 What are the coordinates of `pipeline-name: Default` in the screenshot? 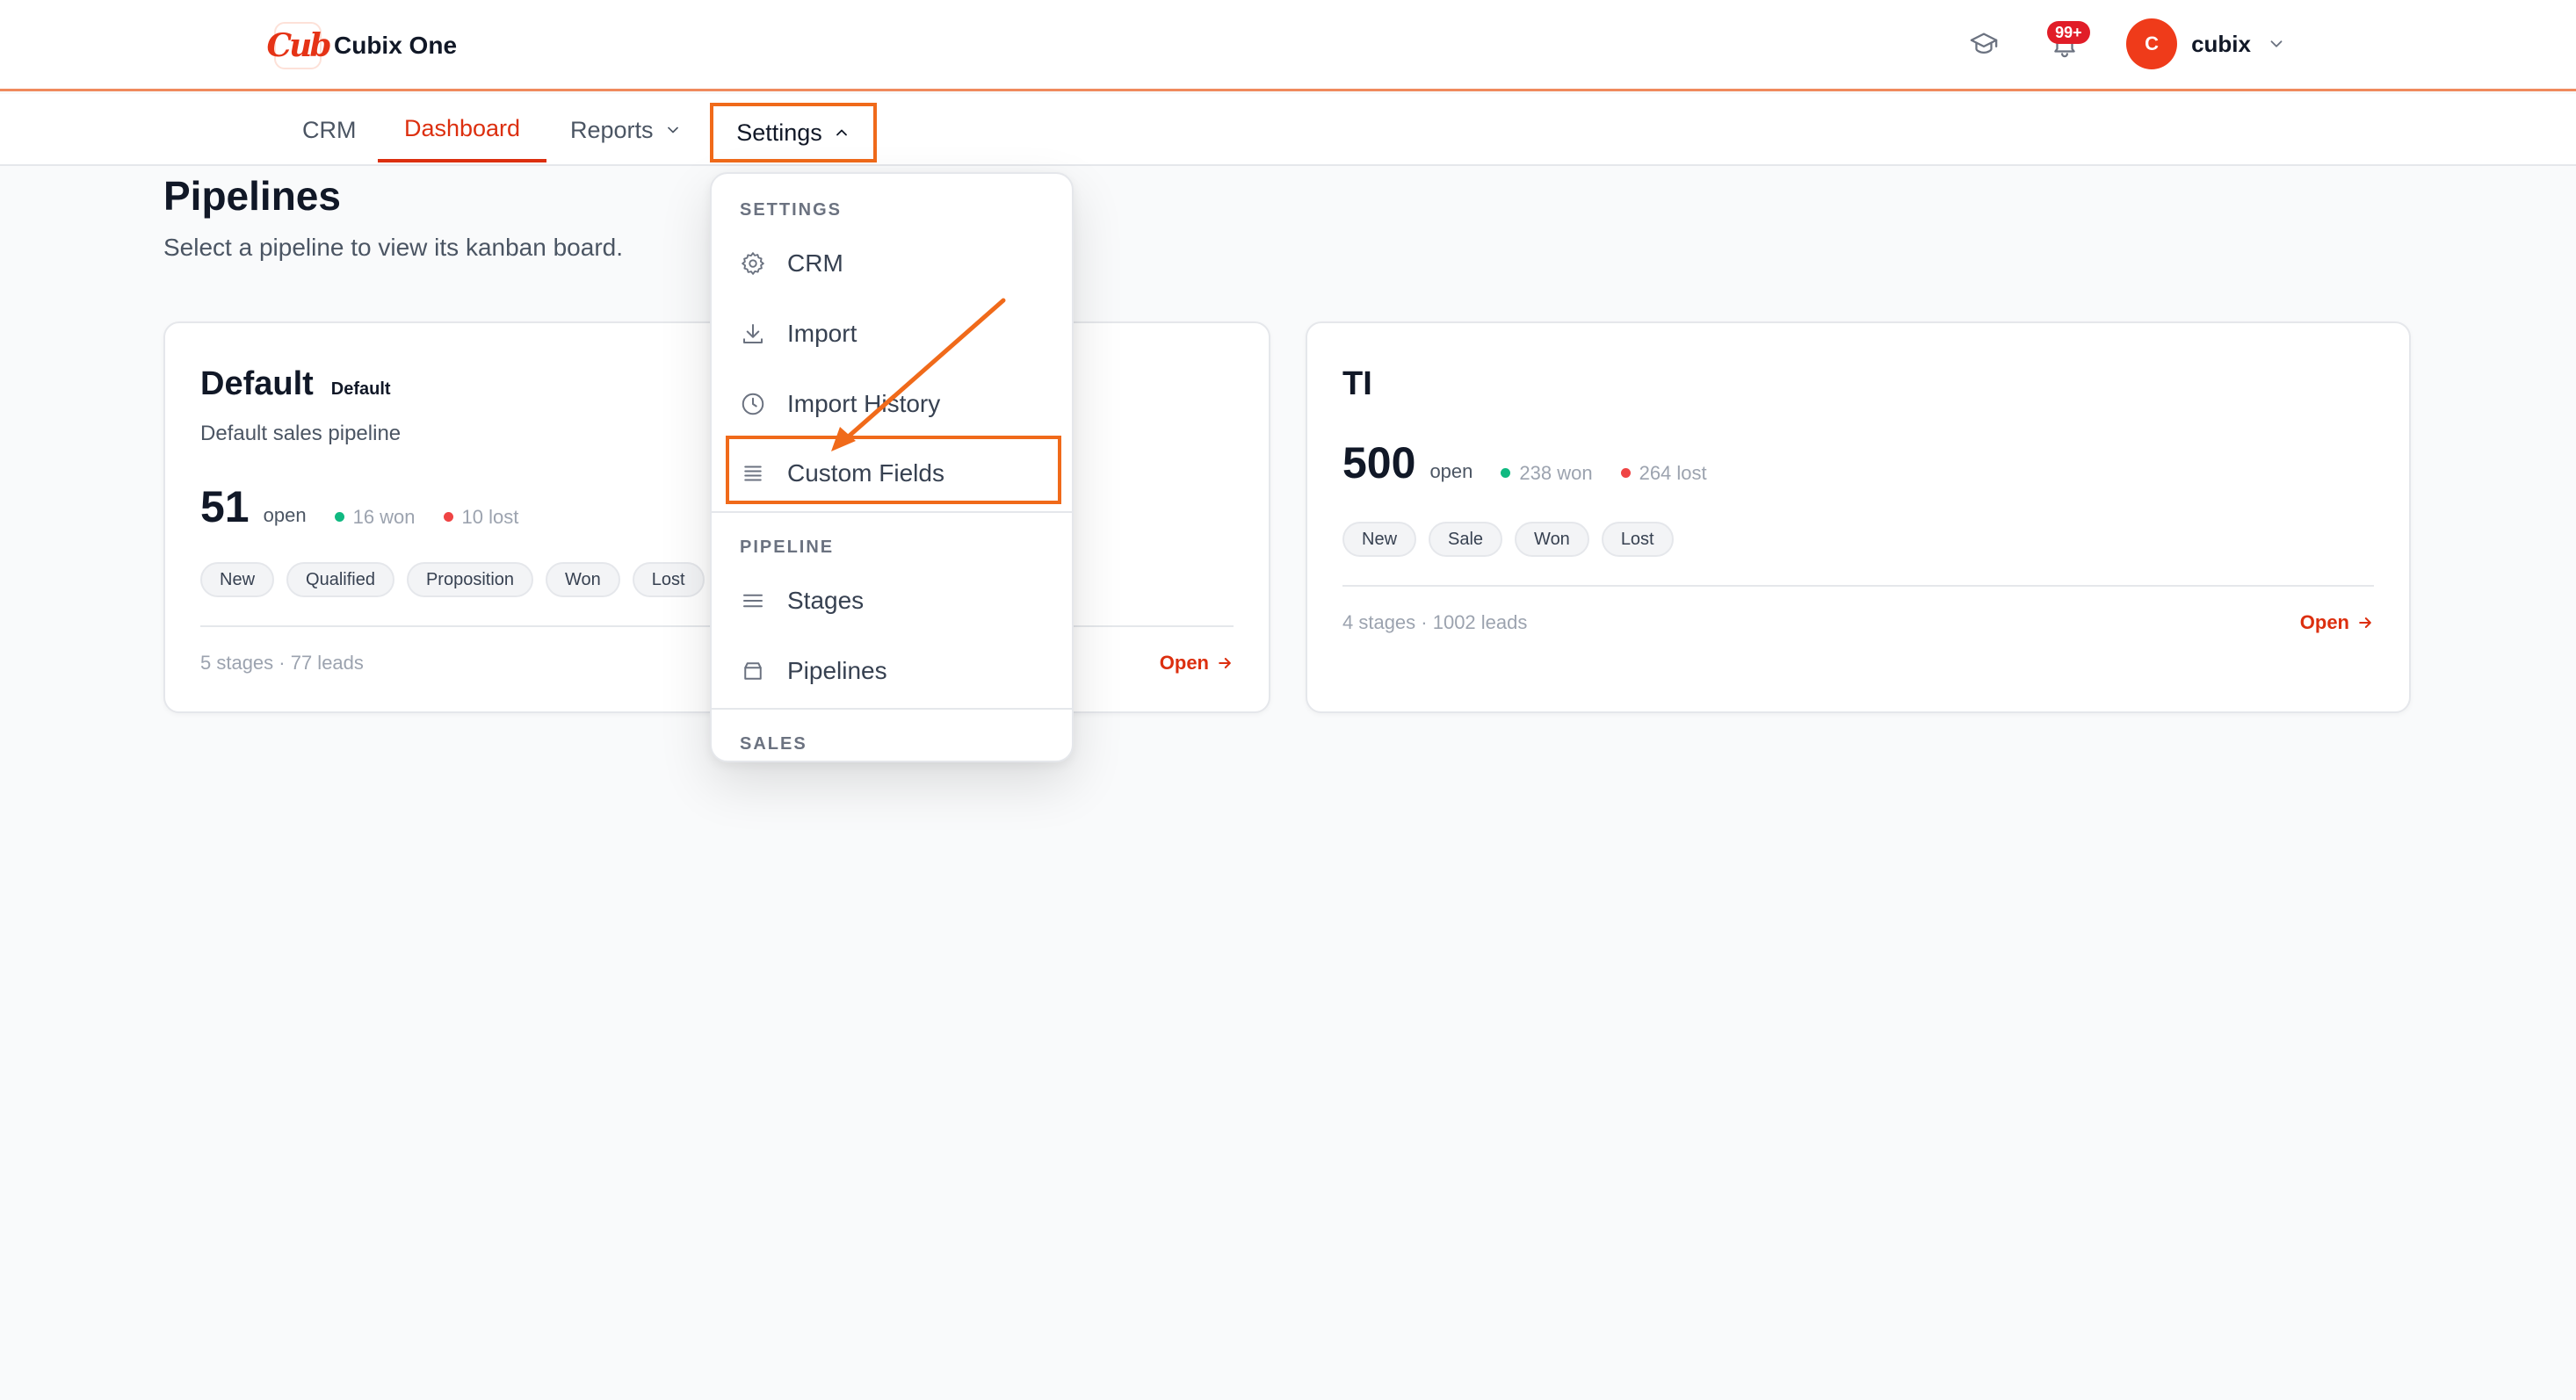 It's located at (257, 383).